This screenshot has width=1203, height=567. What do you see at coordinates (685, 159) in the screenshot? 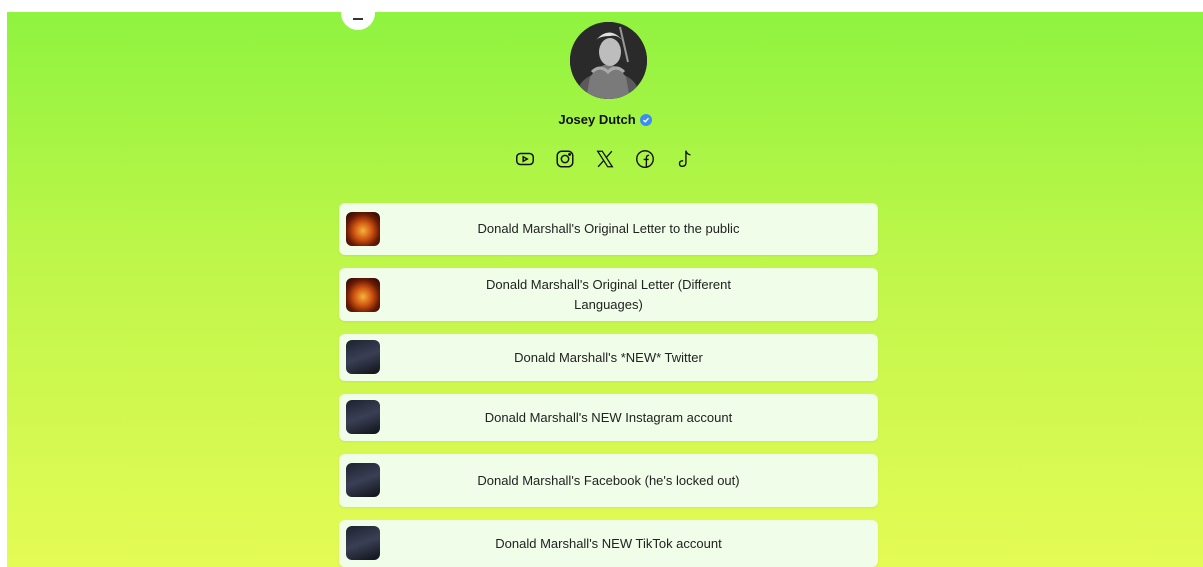
I see `tiktok-icon` at bounding box center [685, 159].